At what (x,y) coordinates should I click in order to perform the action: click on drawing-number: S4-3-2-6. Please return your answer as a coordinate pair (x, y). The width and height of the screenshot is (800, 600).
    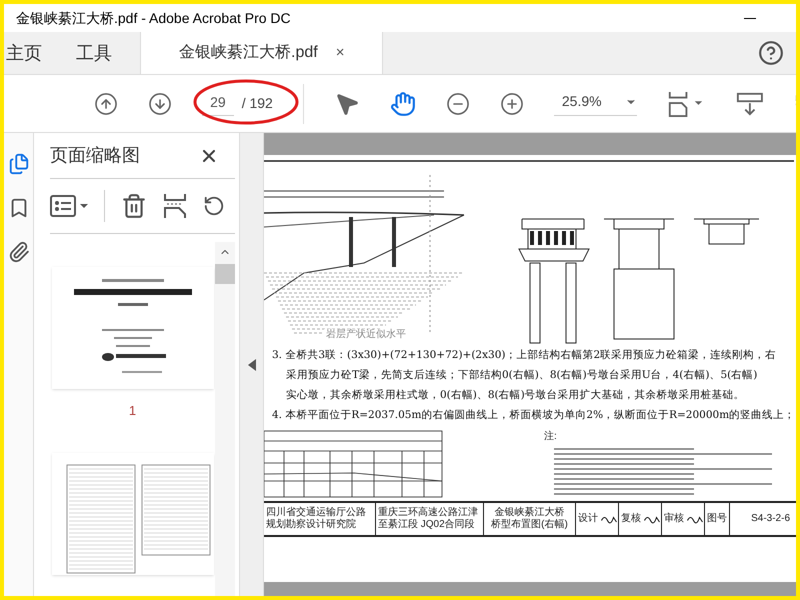
    Looking at the image, I should click on (770, 519).